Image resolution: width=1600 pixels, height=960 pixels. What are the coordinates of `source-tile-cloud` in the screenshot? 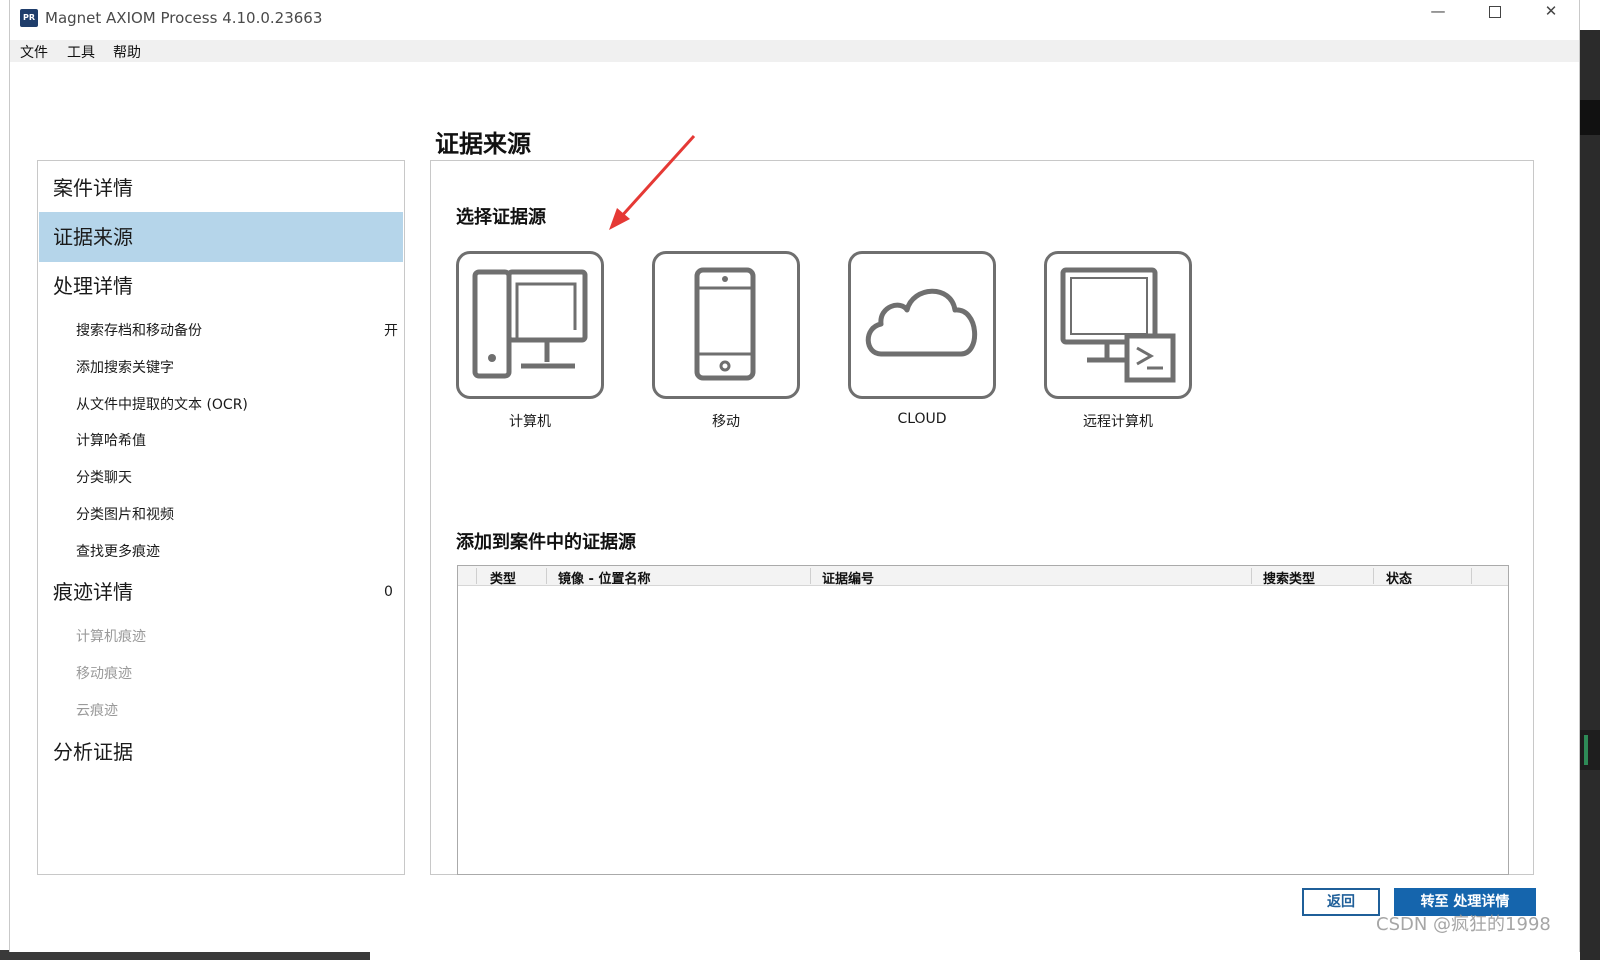 It's located at (922, 325).